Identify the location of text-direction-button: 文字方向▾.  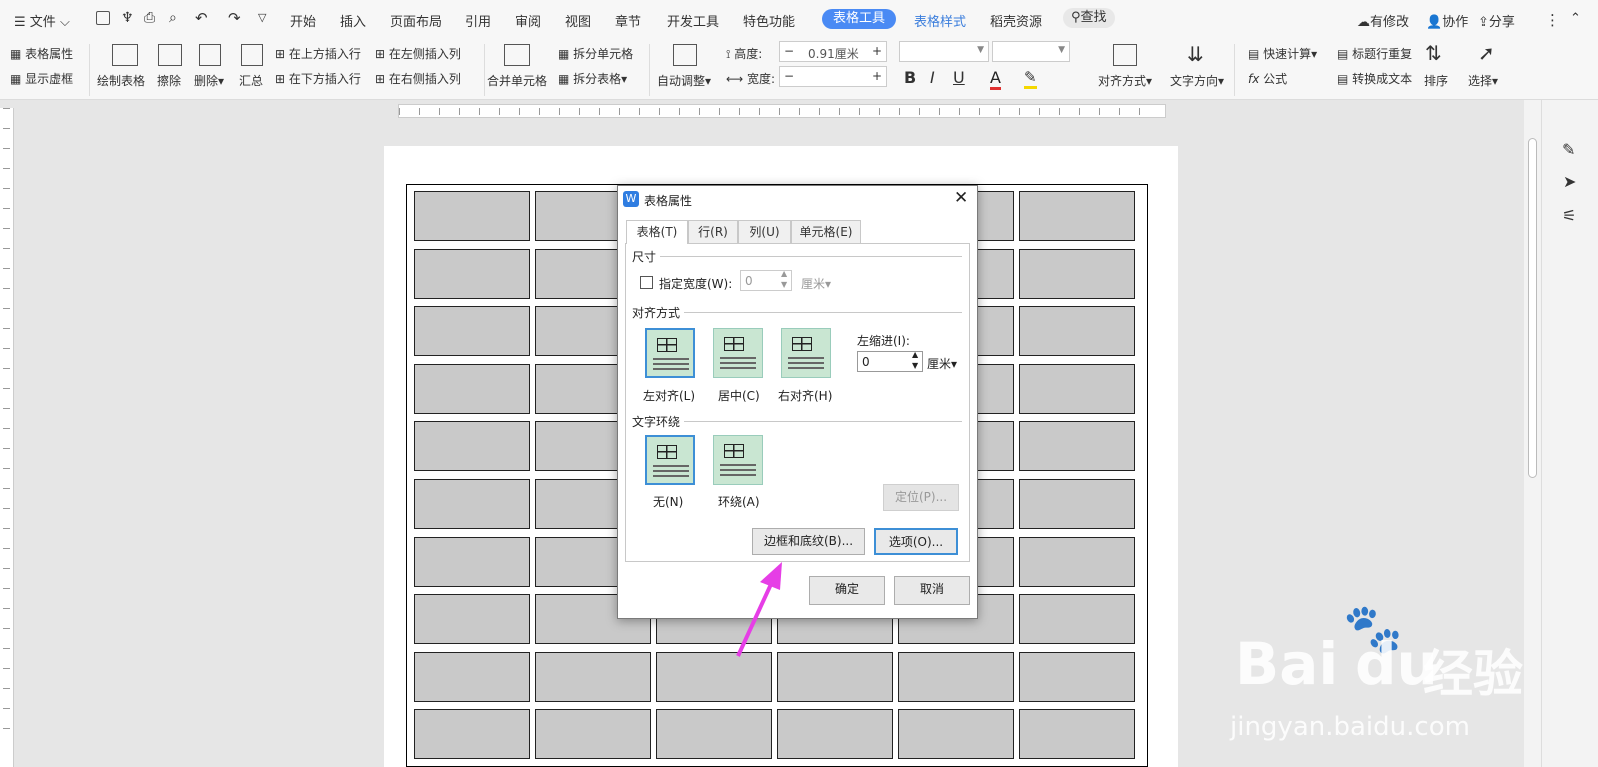
(1197, 80).